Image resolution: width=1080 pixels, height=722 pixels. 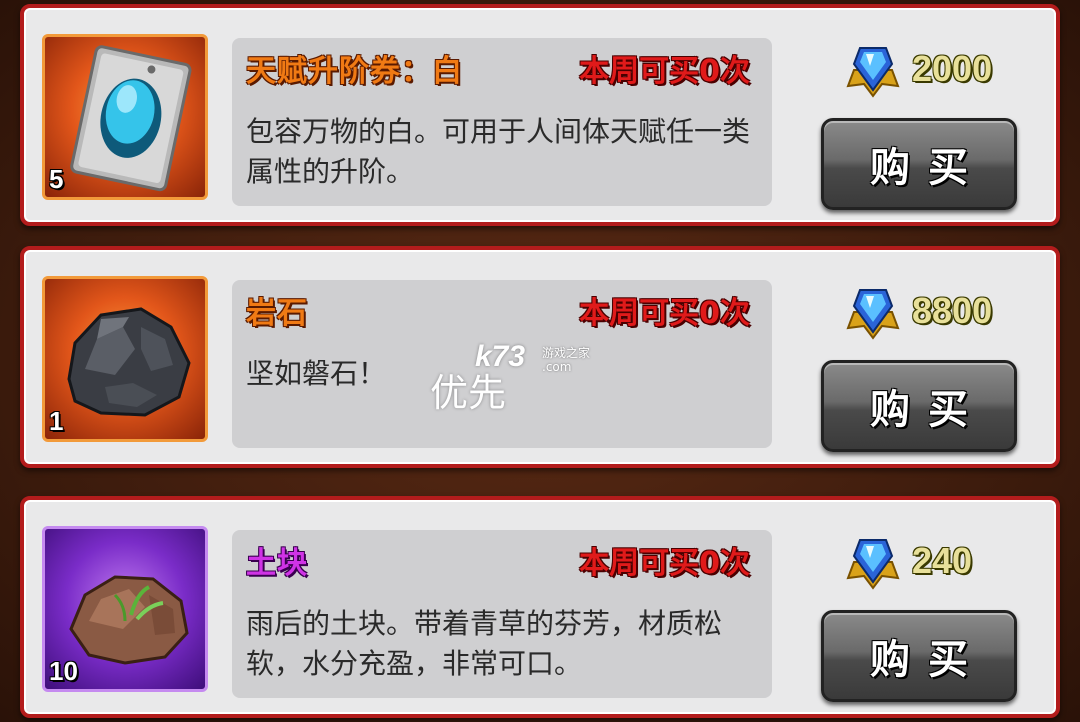 I want to click on price-row: 8800, so click(x=934, y=312).